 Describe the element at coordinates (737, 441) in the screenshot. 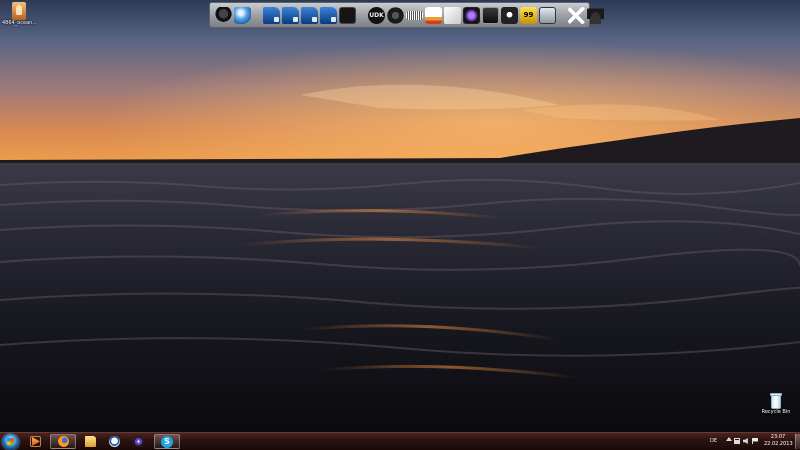

I see `network-icon` at that location.